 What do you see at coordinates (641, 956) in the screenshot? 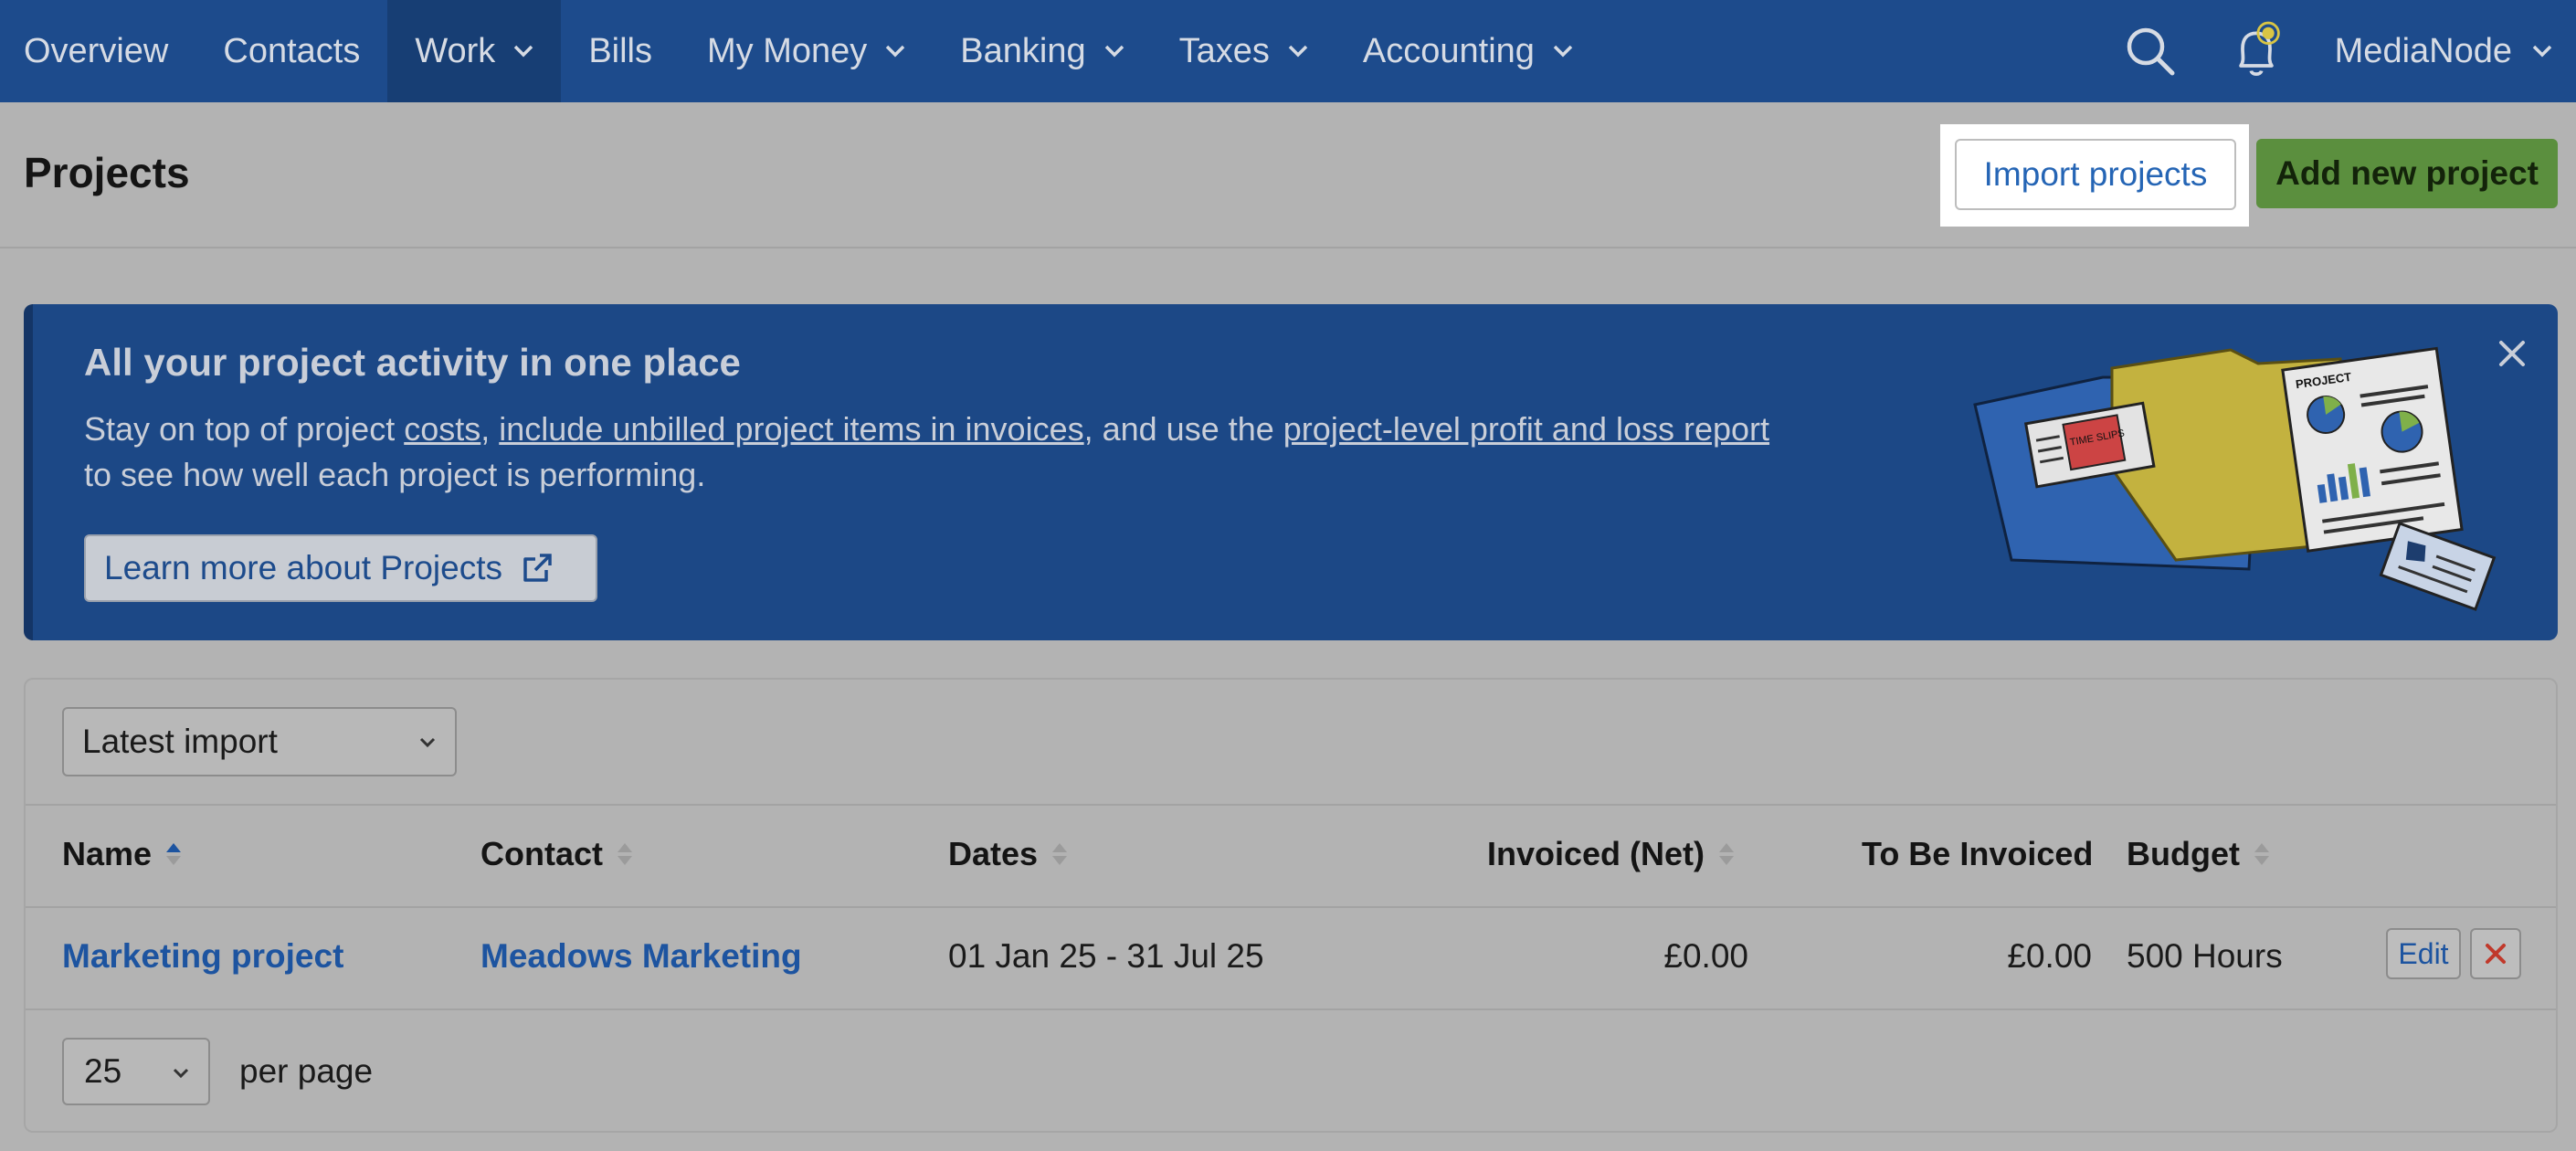
I see `contact-link: Meadows Marketing` at bounding box center [641, 956].